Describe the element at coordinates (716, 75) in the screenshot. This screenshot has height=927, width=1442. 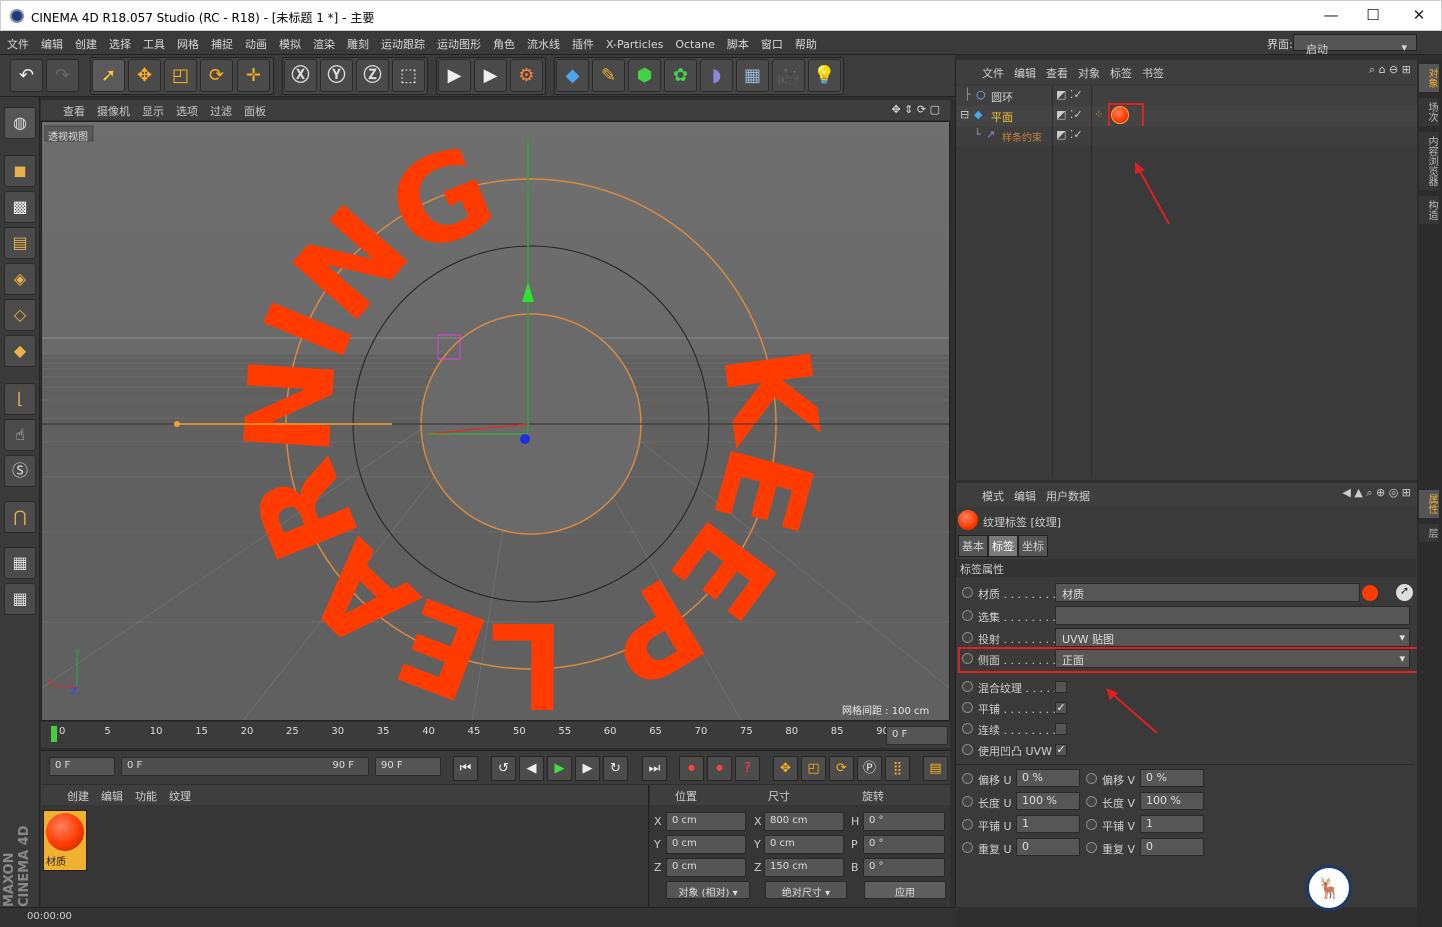
I see `deformer-button: ◗` at that location.